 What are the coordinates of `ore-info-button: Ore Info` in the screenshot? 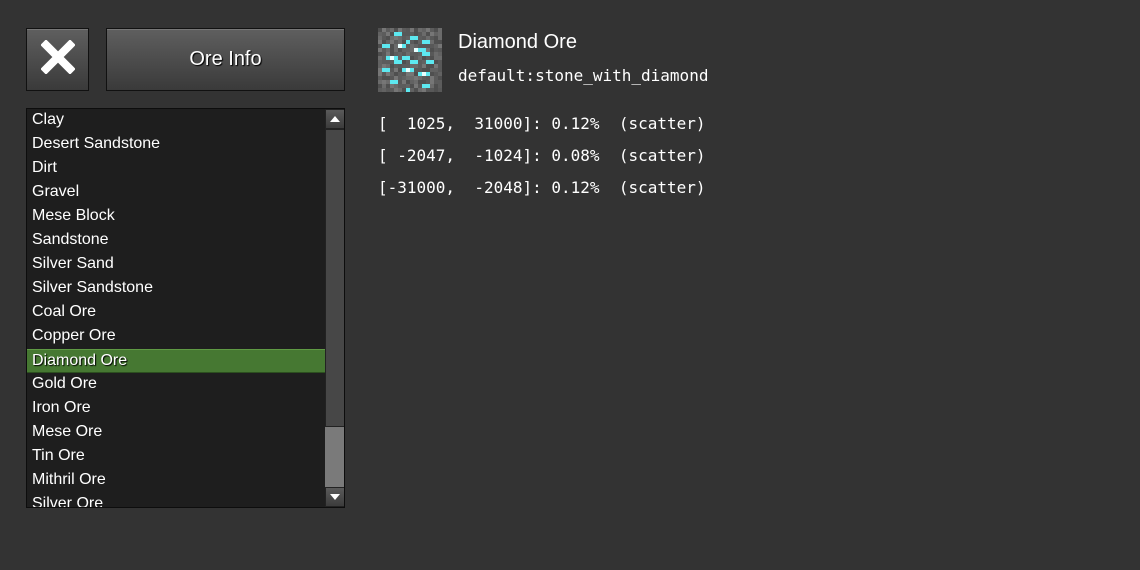 It's located at (225, 59).